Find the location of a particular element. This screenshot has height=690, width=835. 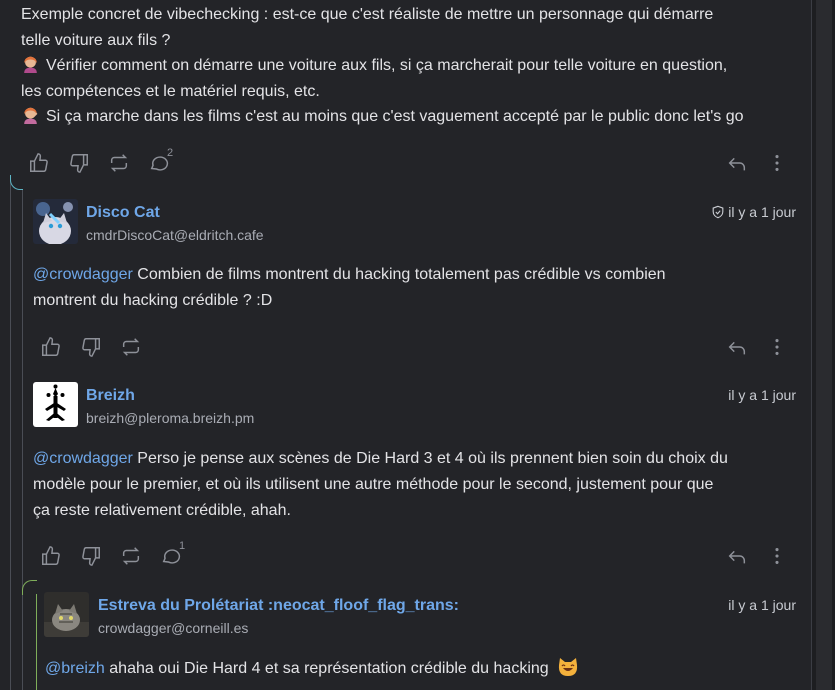

timestamp-text: il y a 1 jour is located at coordinates (762, 212).